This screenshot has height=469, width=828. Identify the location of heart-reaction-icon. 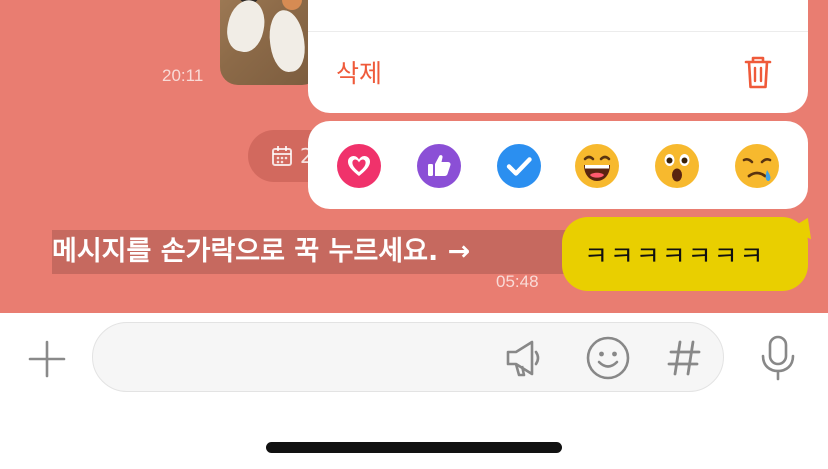
(359, 166).